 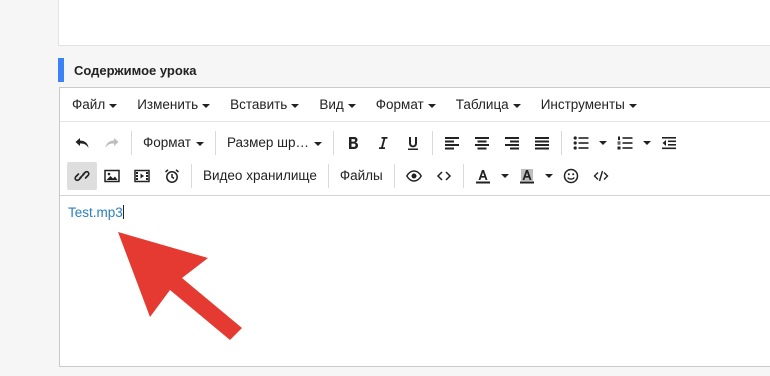 I want to click on redo-button, so click(x=112, y=143).